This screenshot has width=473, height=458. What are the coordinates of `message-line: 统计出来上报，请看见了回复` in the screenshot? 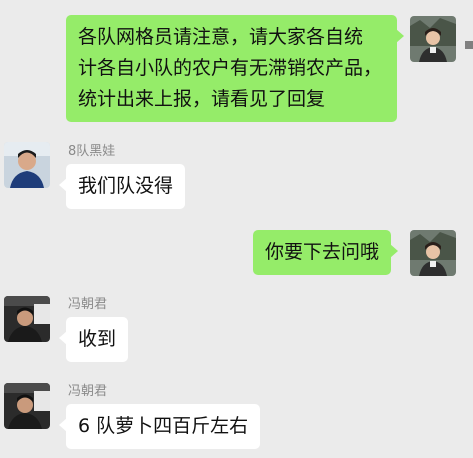 It's located at (202, 99).